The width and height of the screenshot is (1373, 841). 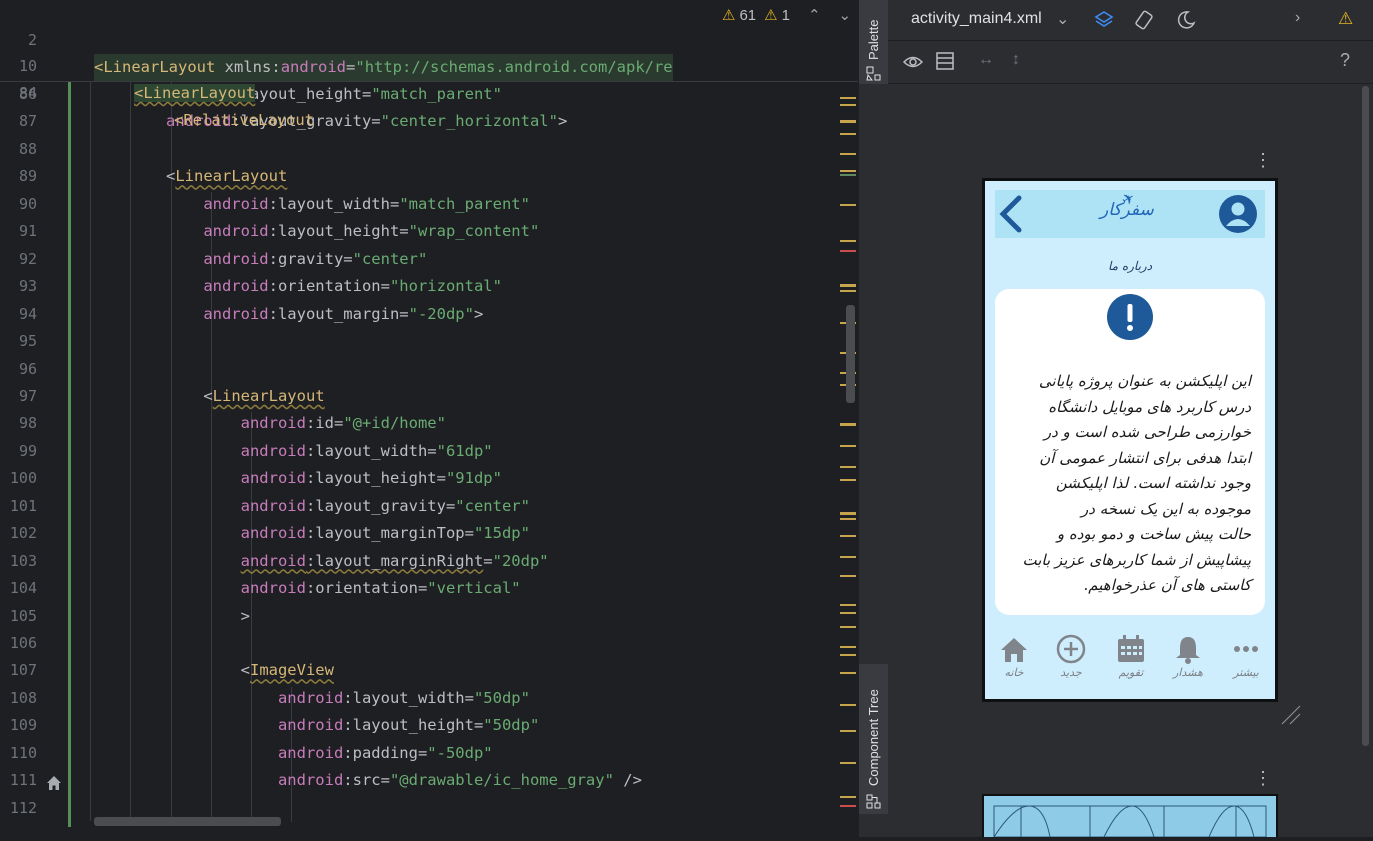 I want to click on palette-label: Palette, so click(x=873, y=39).